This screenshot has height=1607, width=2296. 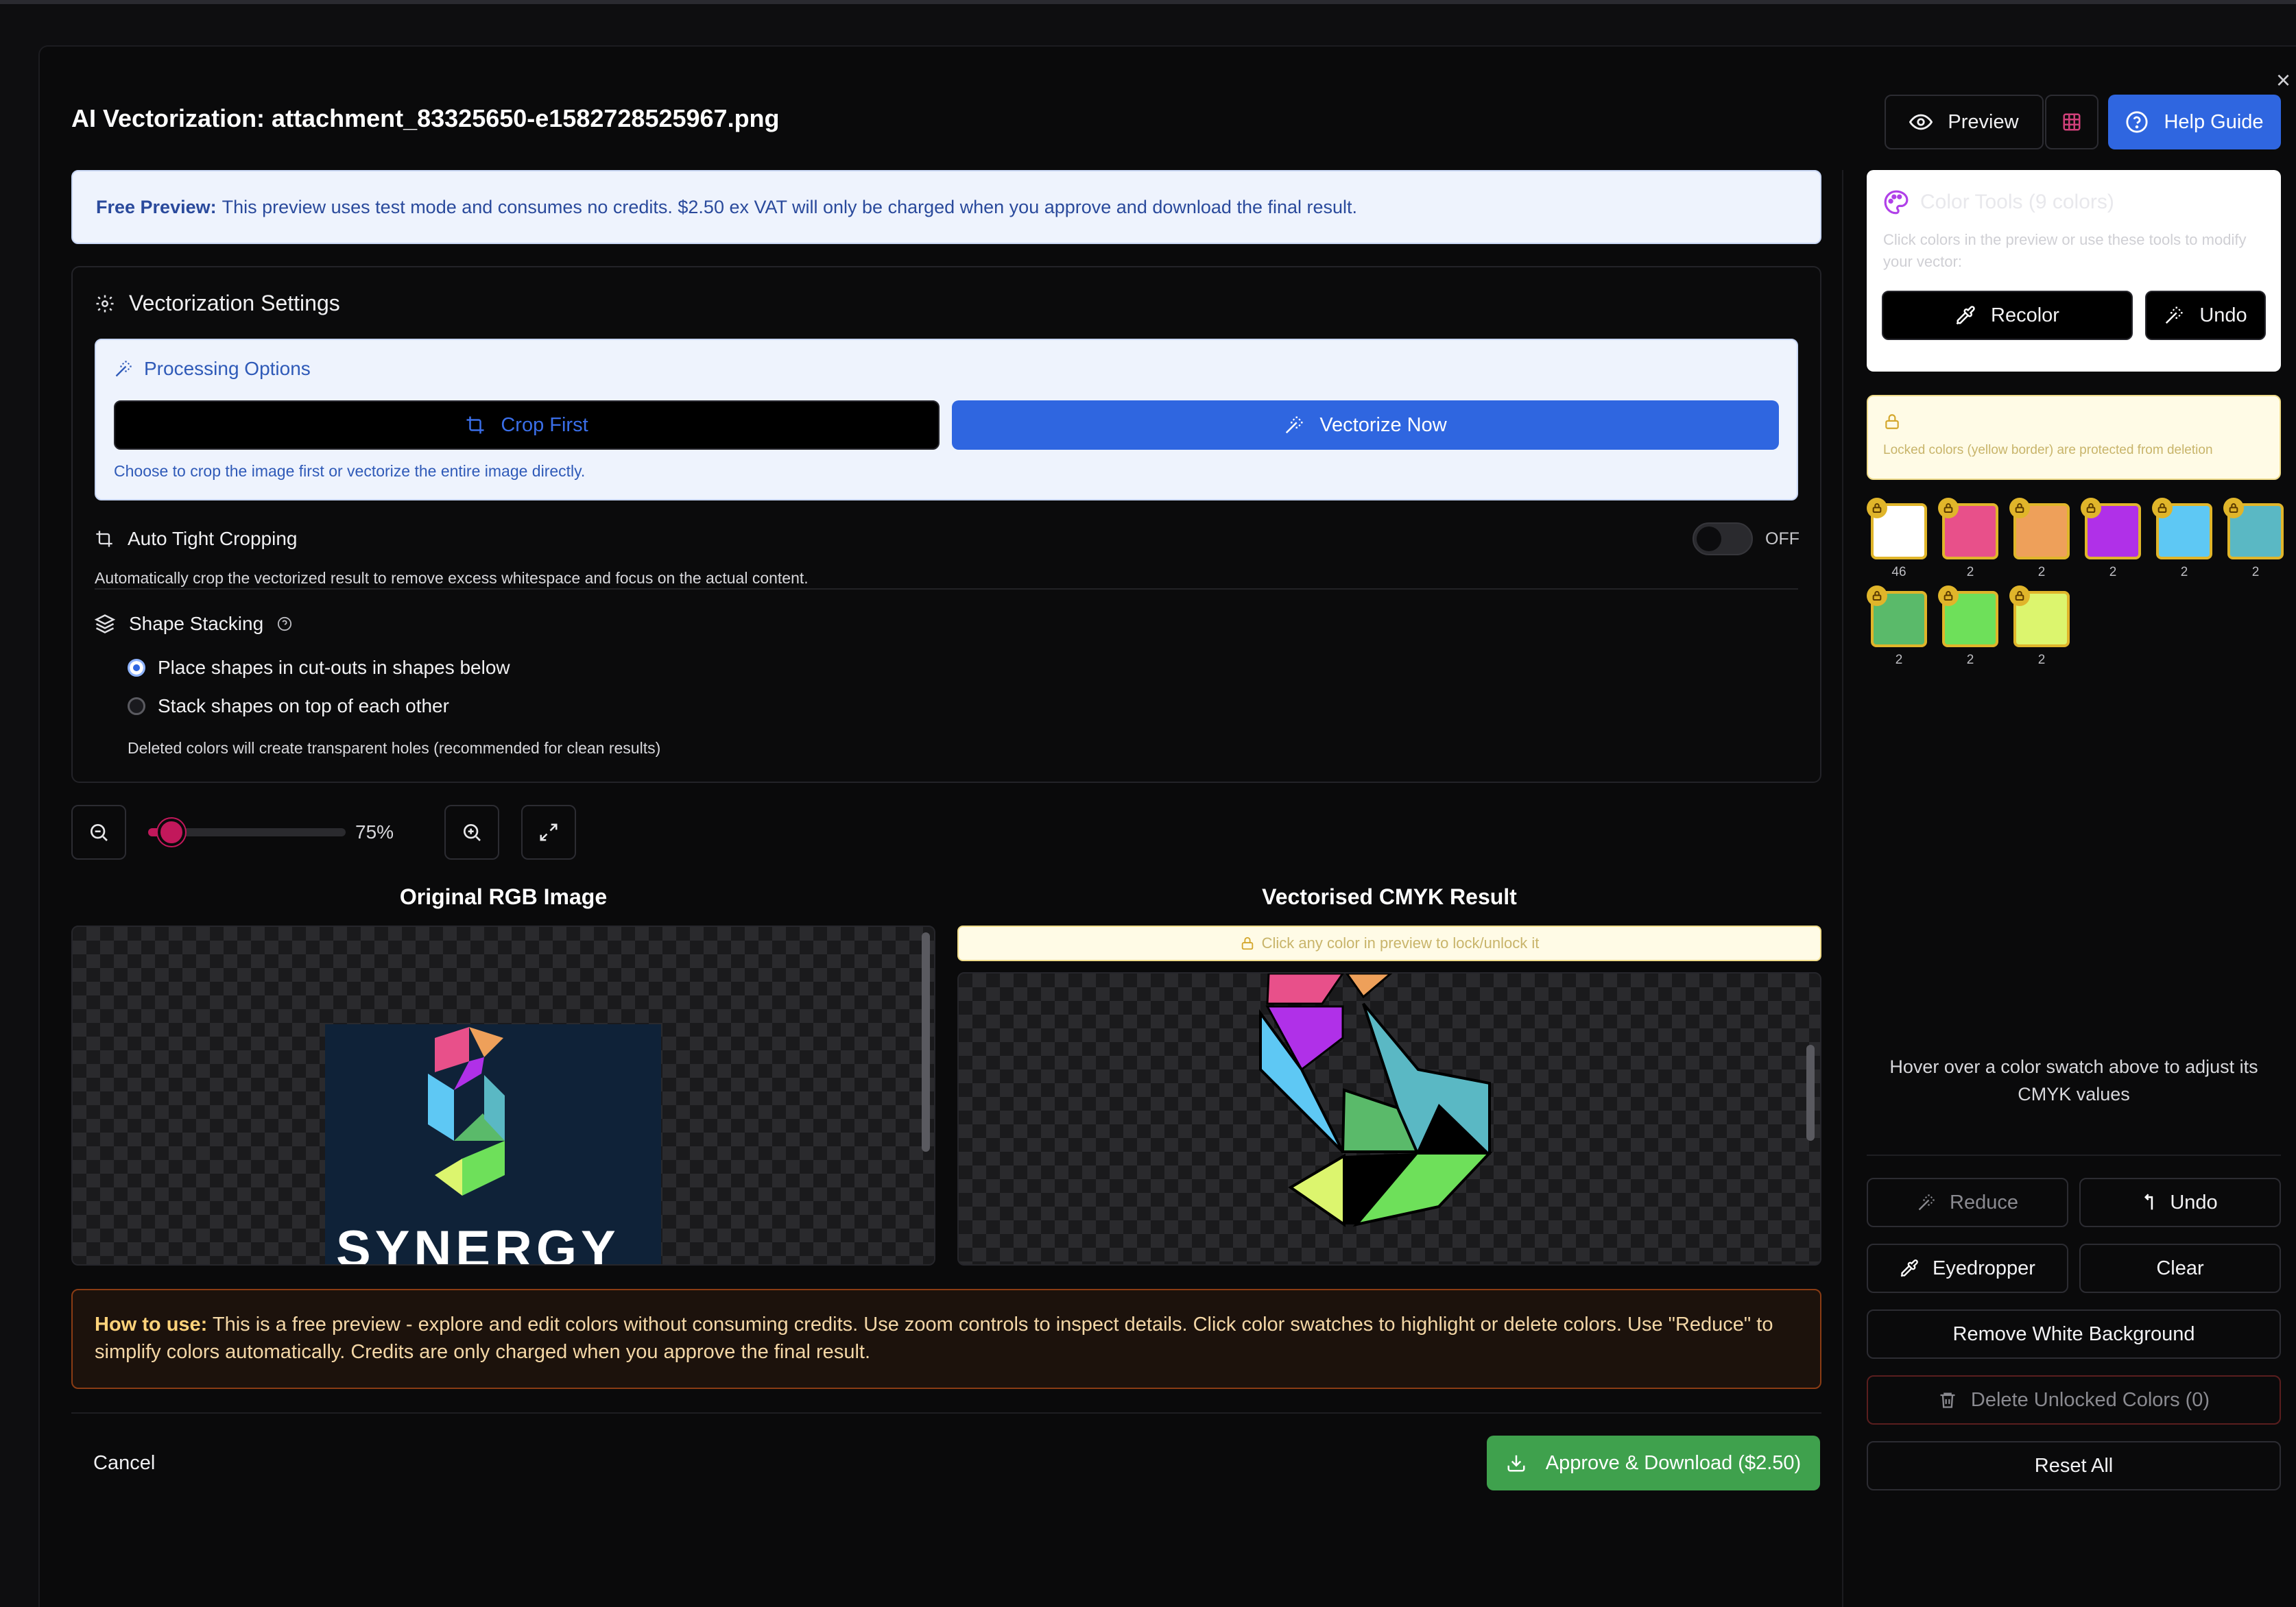 What do you see at coordinates (926, 1042) in the screenshot?
I see `original-scrollbar` at bounding box center [926, 1042].